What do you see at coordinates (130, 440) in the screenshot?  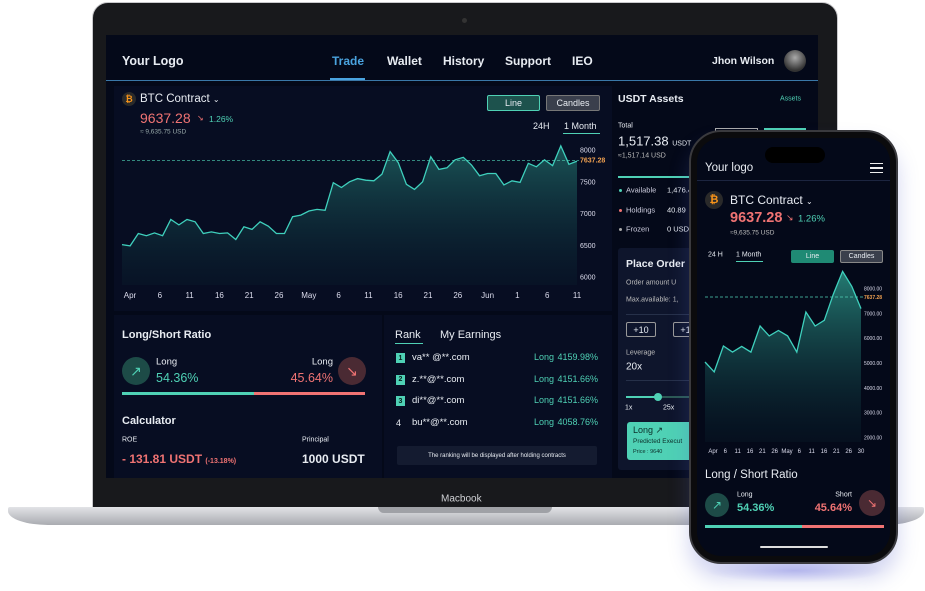 I see `roe-label: ROE` at bounding box center [130, 440].